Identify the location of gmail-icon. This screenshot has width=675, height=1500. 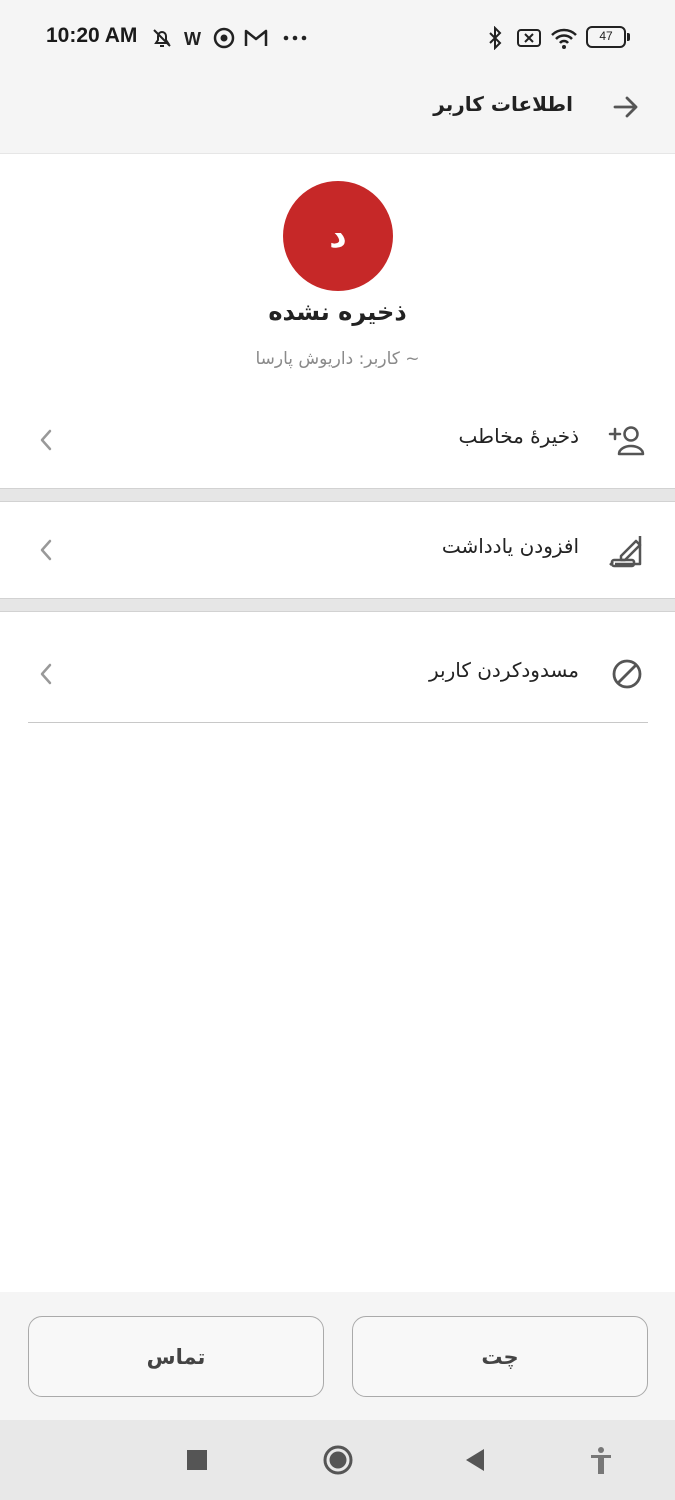
(256, 37).